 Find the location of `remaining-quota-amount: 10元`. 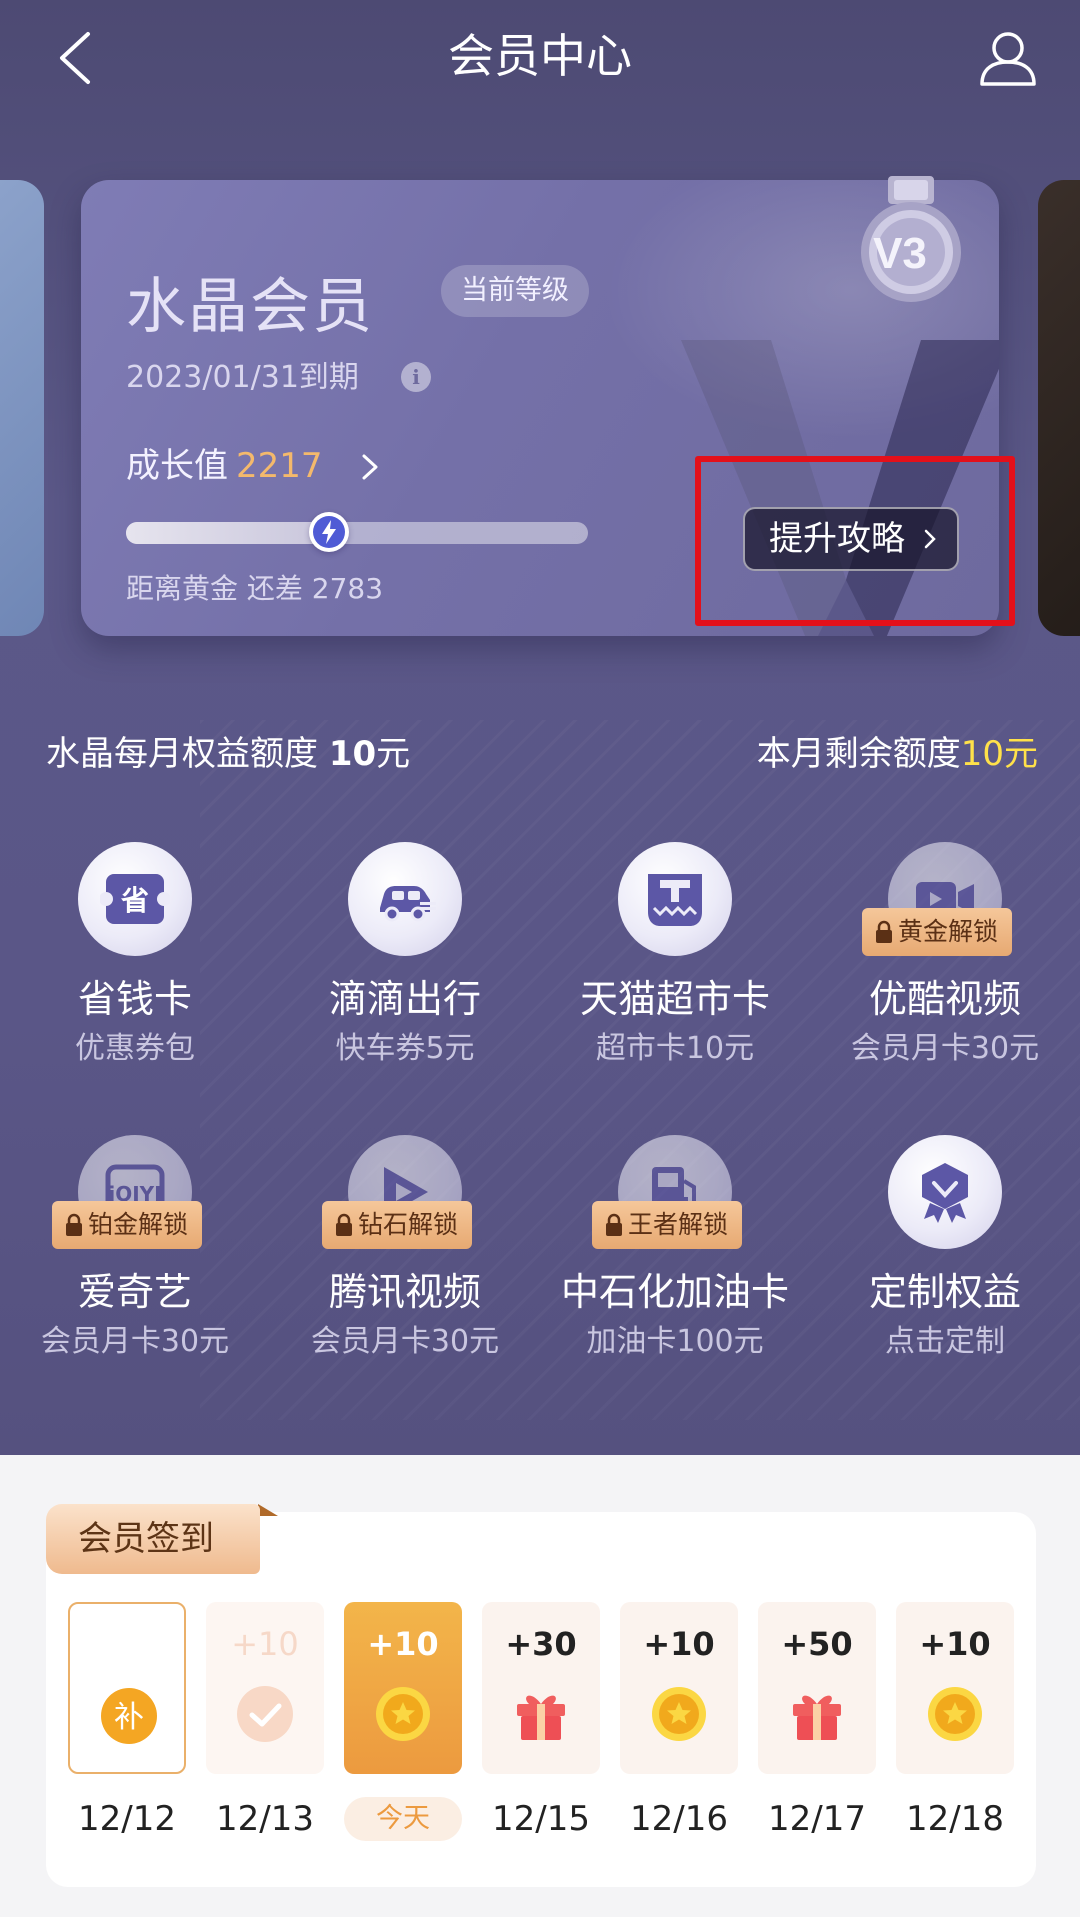

remaining-quota-amount: 10元 is located at coordinates (999, 754).